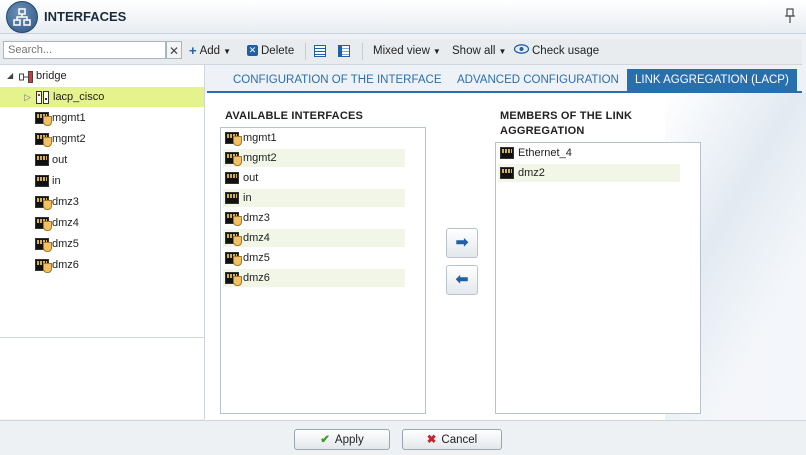  I want to click on footer-bar: ✔ Apply ✖ Cancel, so click(403, 437).